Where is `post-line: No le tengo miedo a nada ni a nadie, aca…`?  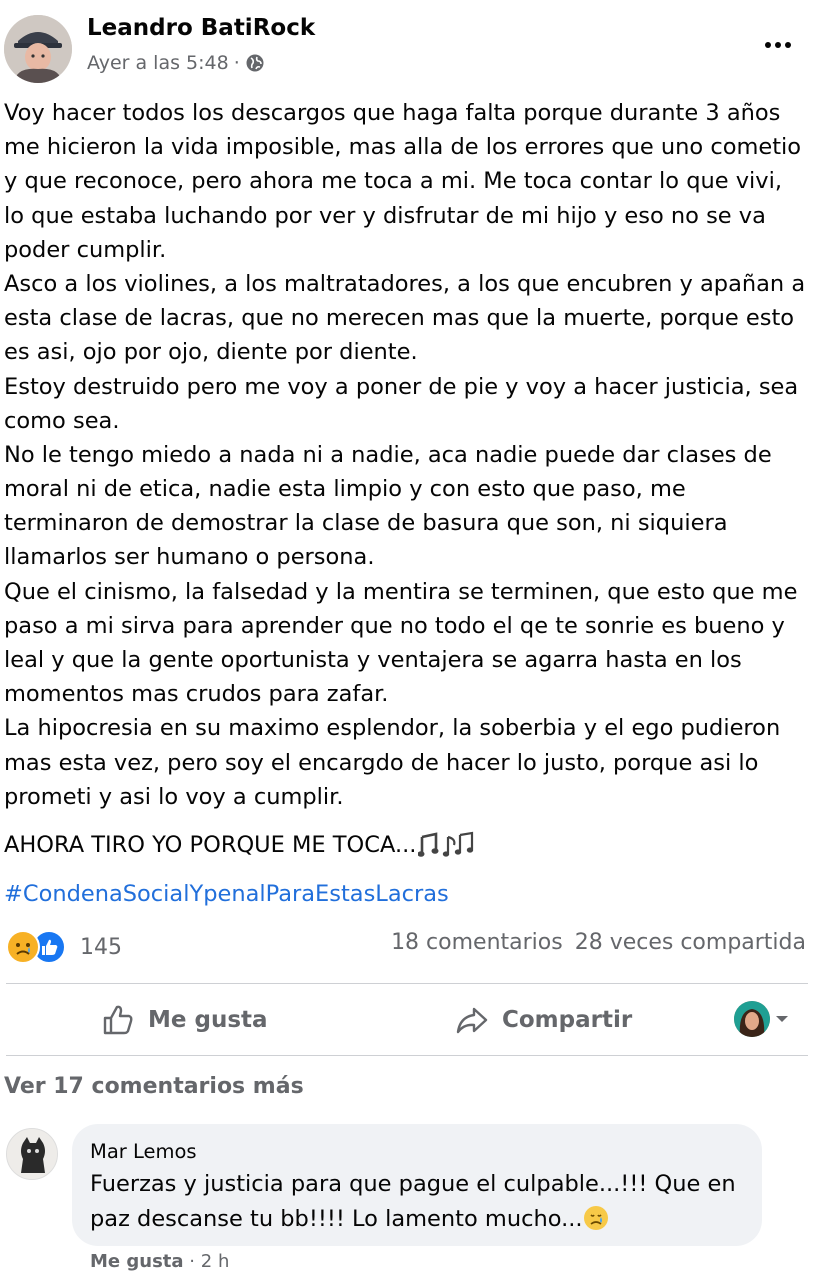 post-line: No le tengo miedo a nada ni a nadie, aca… is located at coordinates (388, 454).